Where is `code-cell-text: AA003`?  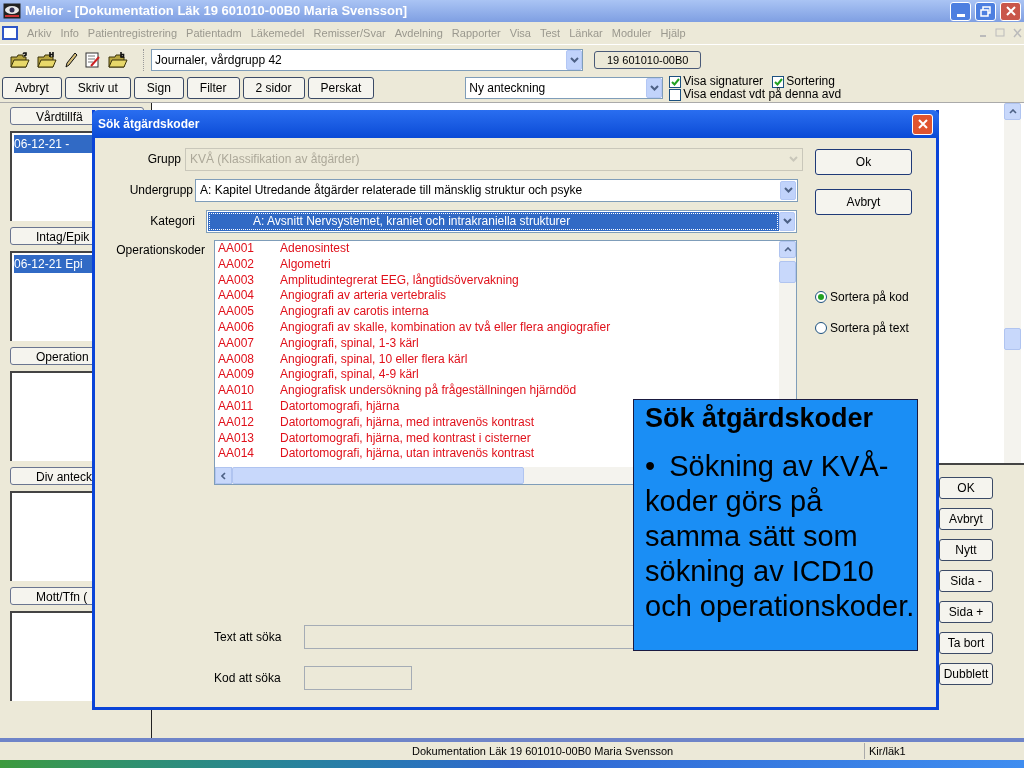
code-cell-text: AA003 is located at coordinates (237, 280).